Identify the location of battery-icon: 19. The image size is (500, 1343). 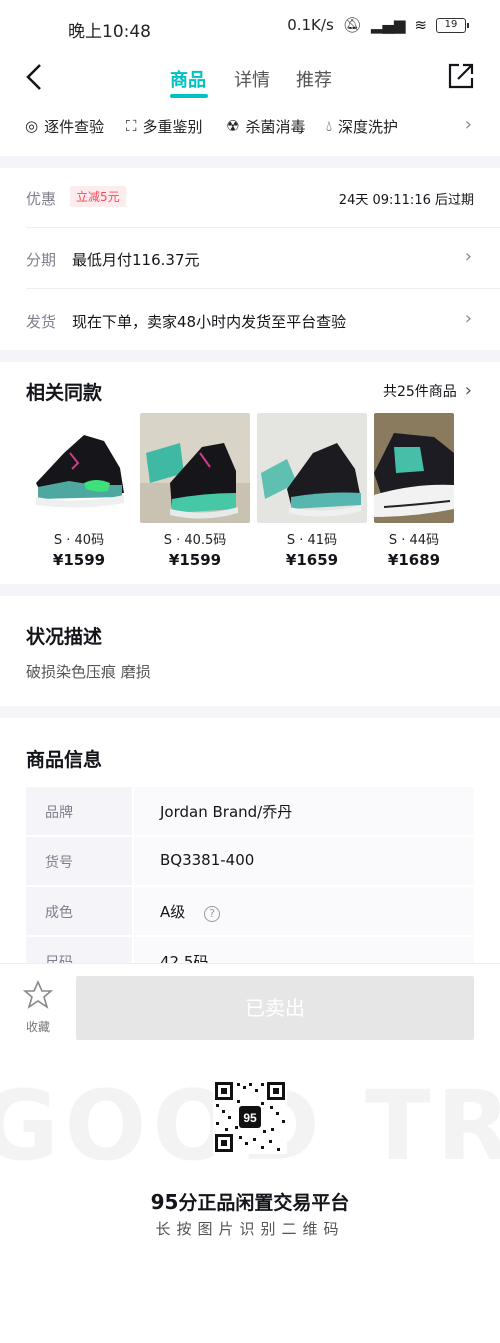
(452, 25).